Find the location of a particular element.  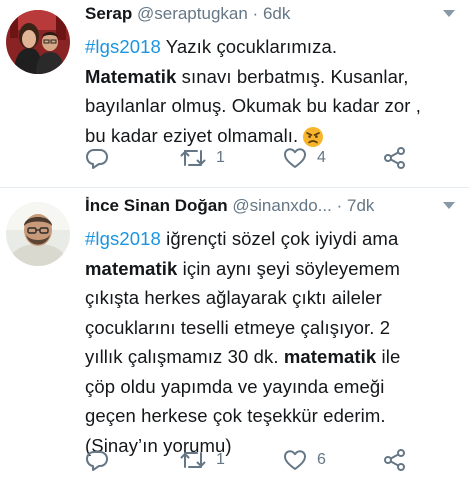

text-segment: sınavı berbatmış. Kusanlar, is located at coordinates (292, 76).